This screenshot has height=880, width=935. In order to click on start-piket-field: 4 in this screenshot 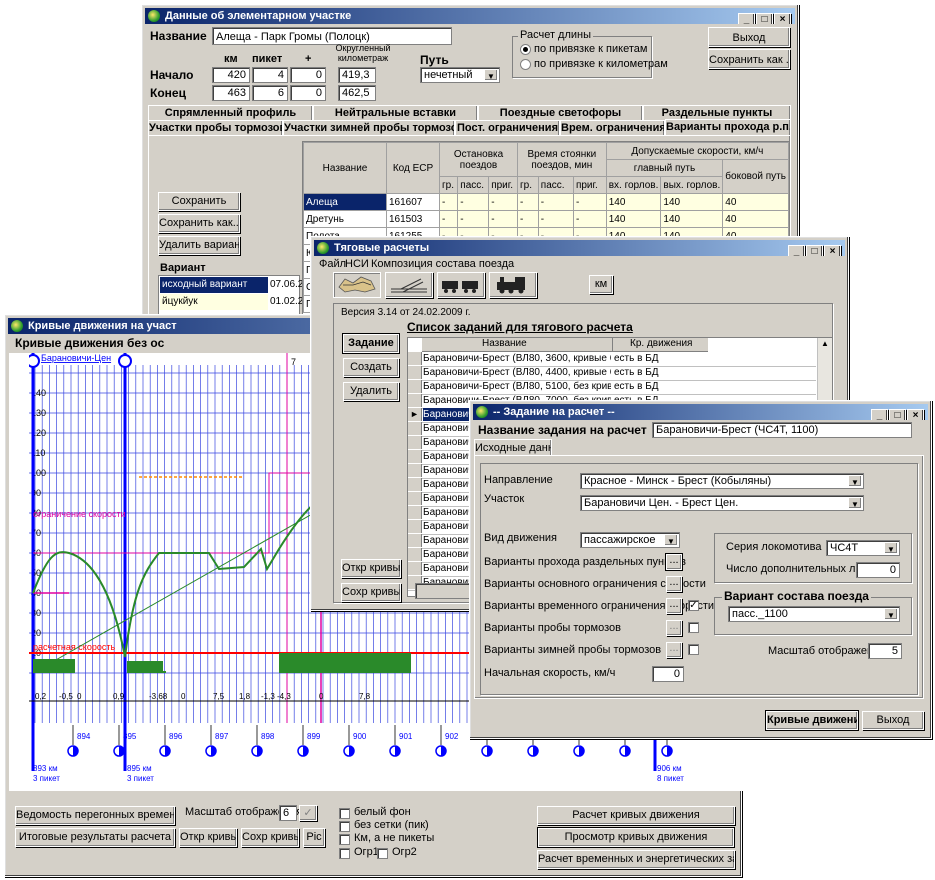, I will do `click(270, 75)`.